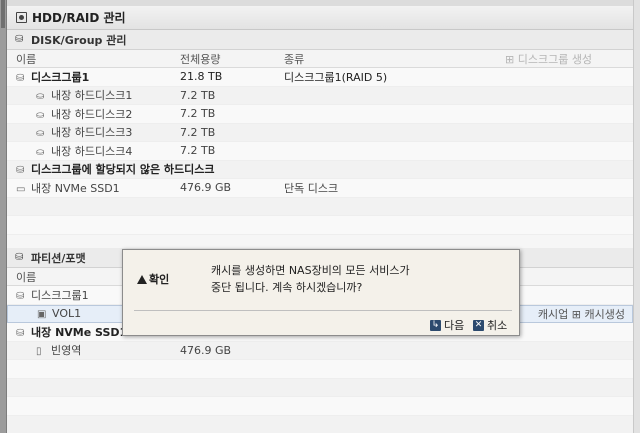 This screenshot has width=640, height=433. Describe the element at coordinates (79, 40) in the screenshot. I see `disk-group-title: DISK/Group 관리` at that location.